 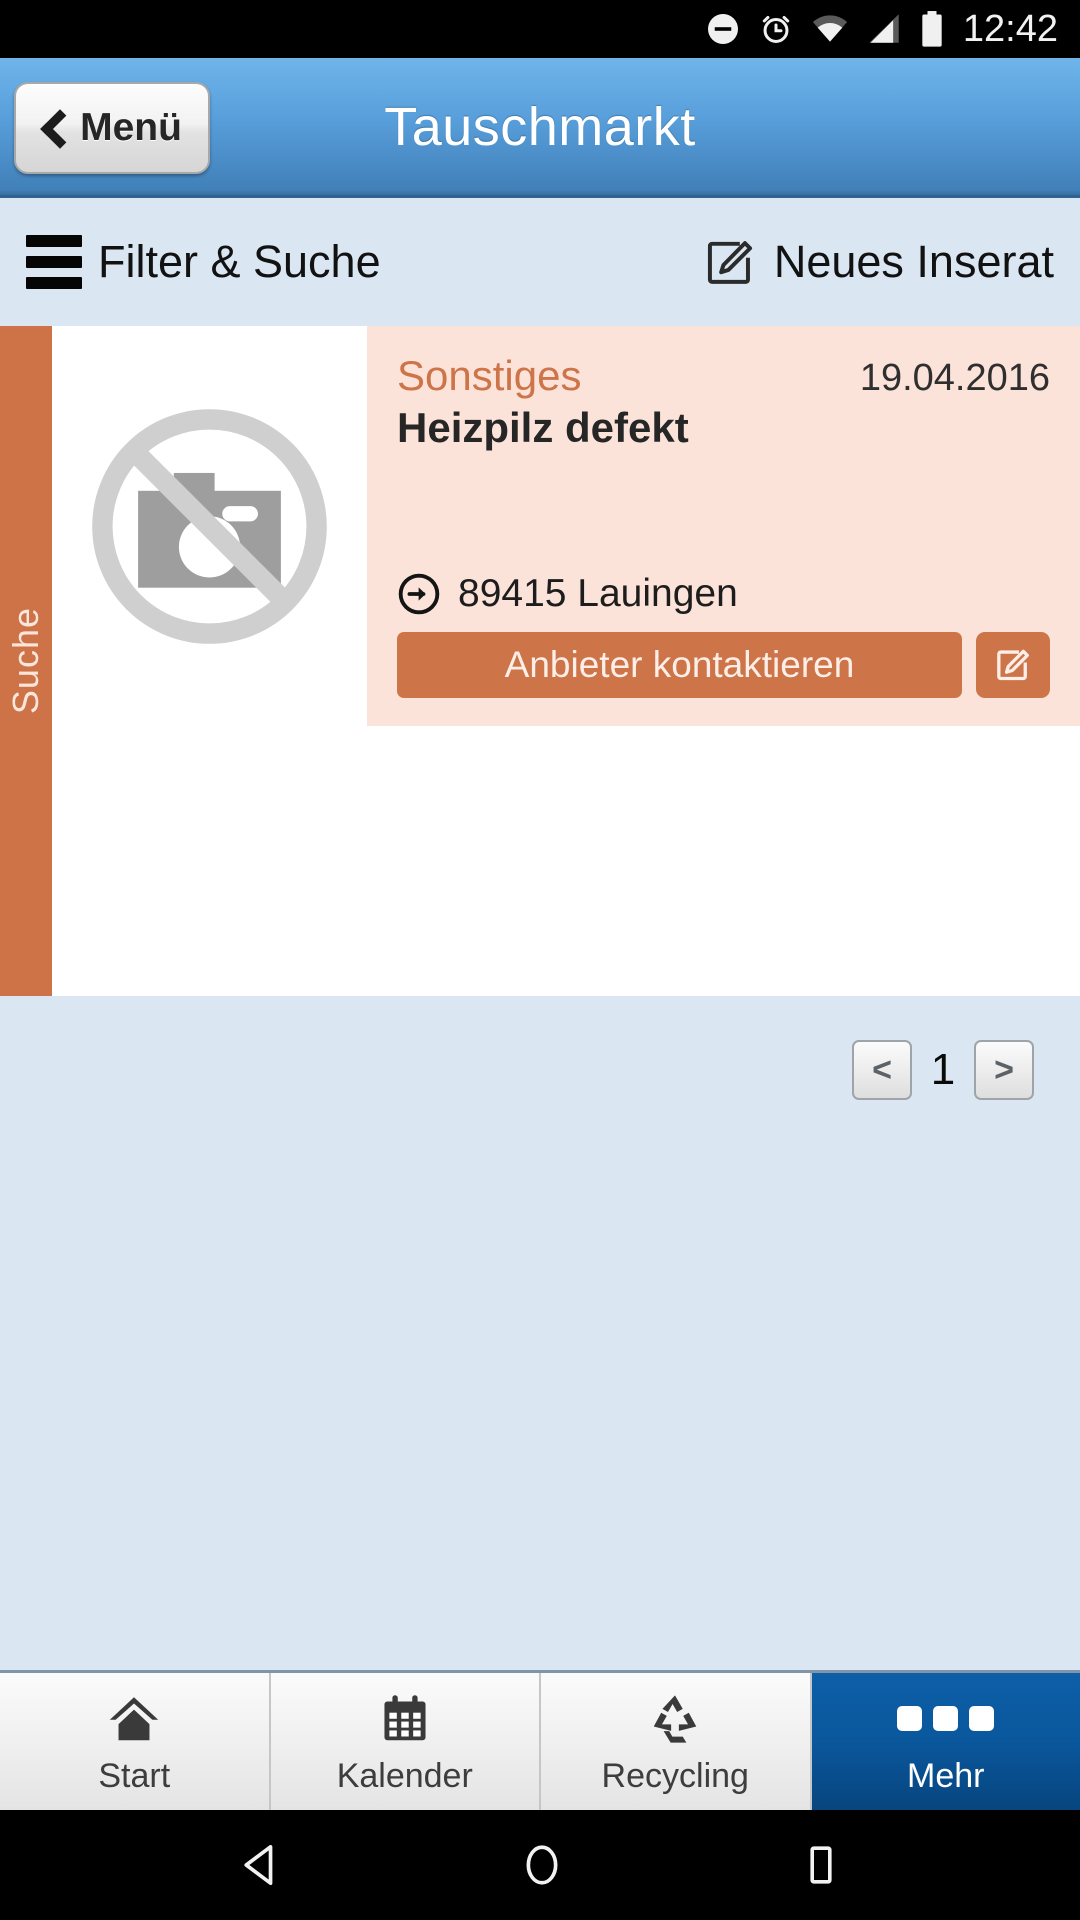 I want to click on android-recents-icon, so click(x=821, y=1865).